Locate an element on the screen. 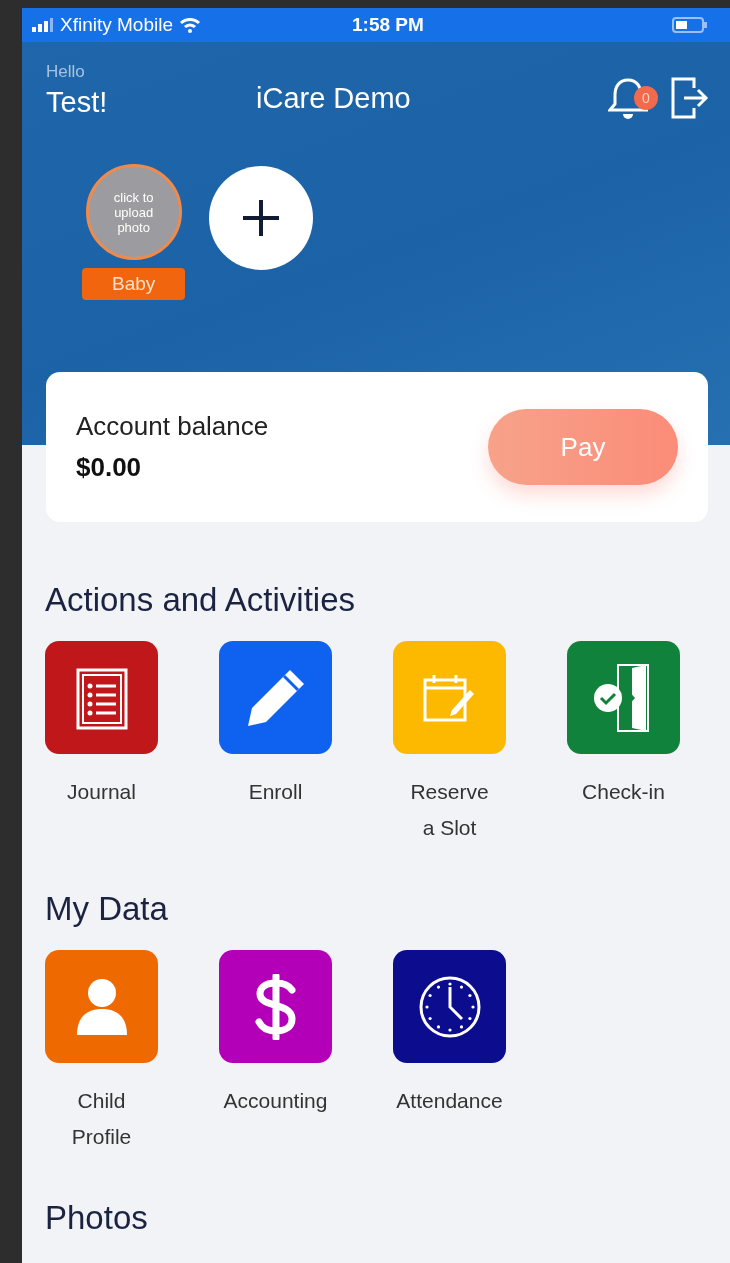 This screenshot has height=1263, width=730. action-label: Child Profile is located at coordinates (101, 1119).